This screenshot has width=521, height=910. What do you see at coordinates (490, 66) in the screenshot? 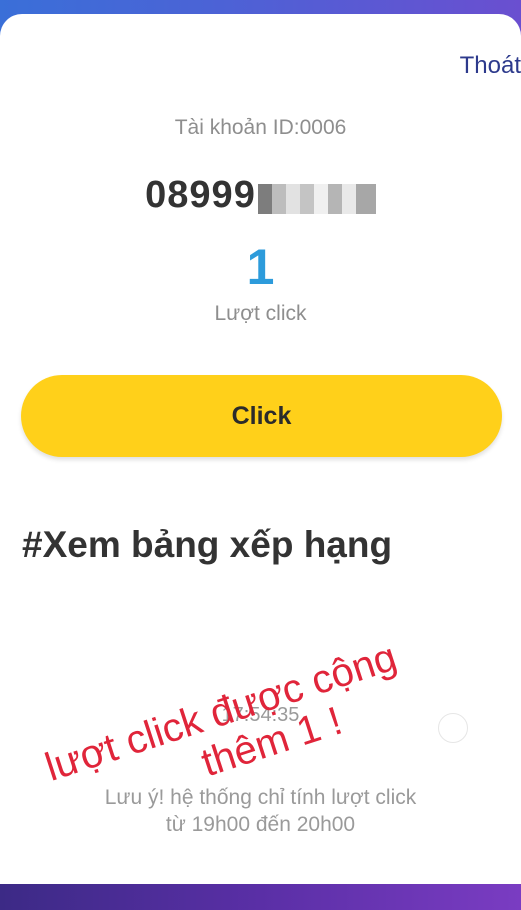
I see `logout-link: Thoát` at bounding box center [490, 66].